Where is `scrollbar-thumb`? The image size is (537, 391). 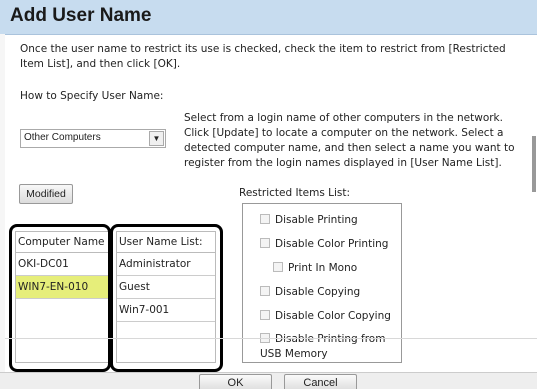
scrollbar-thumb is located at coordinates (534, 164).